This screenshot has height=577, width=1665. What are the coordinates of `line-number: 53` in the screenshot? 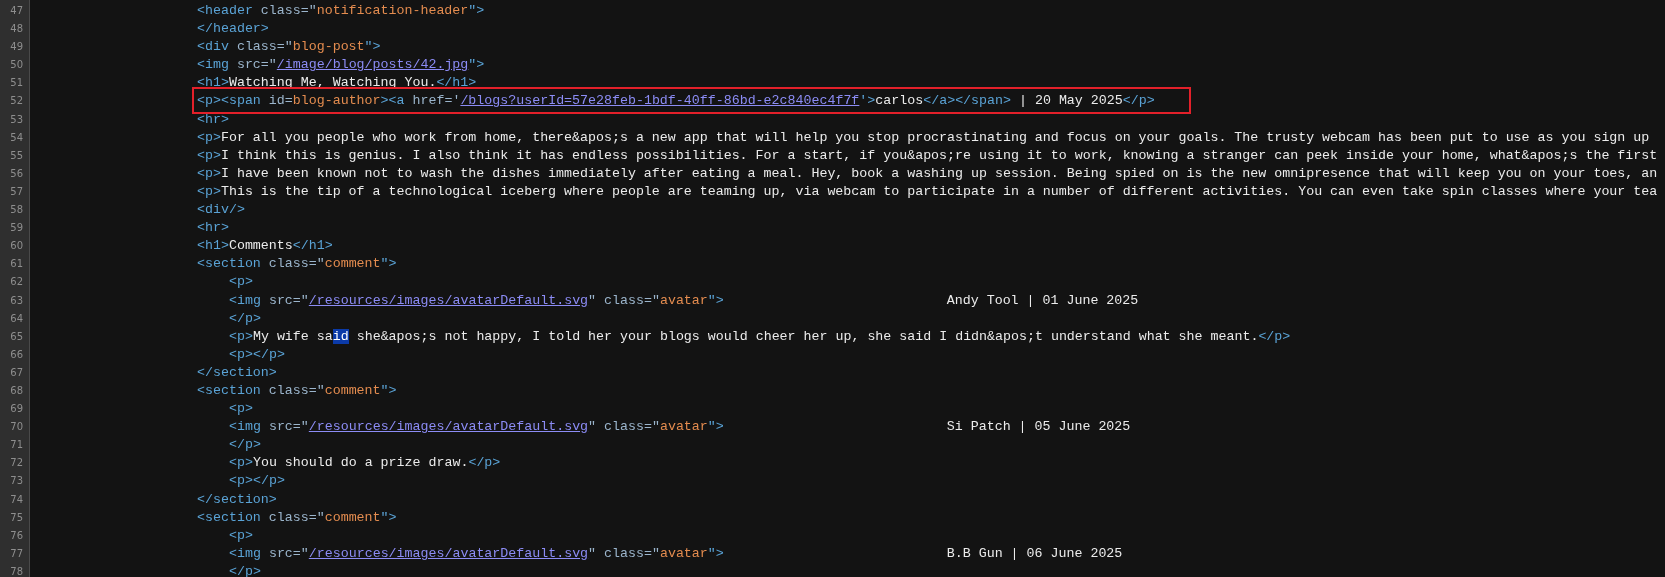 It's located at (16, 119).